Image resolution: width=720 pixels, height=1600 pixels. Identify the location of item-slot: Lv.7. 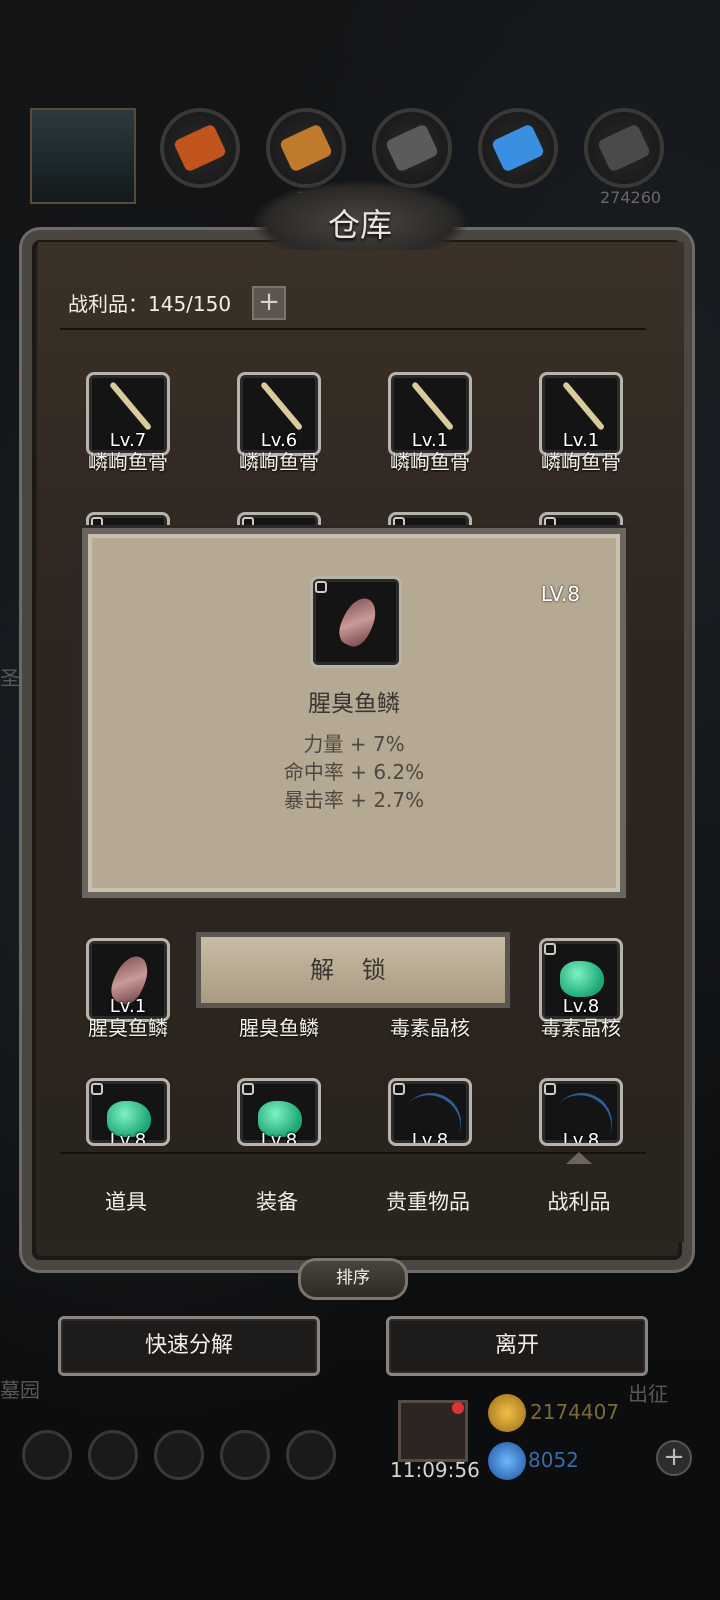
(128, 414).